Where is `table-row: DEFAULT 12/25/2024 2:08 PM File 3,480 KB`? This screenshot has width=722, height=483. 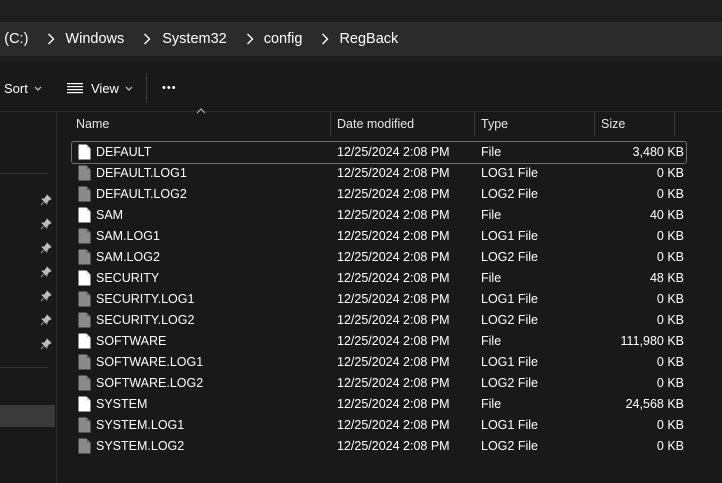
table-row: DEFAULT 12/25/2024 2:08 PM File 3,480 KB is located at coordinates (379, 152).